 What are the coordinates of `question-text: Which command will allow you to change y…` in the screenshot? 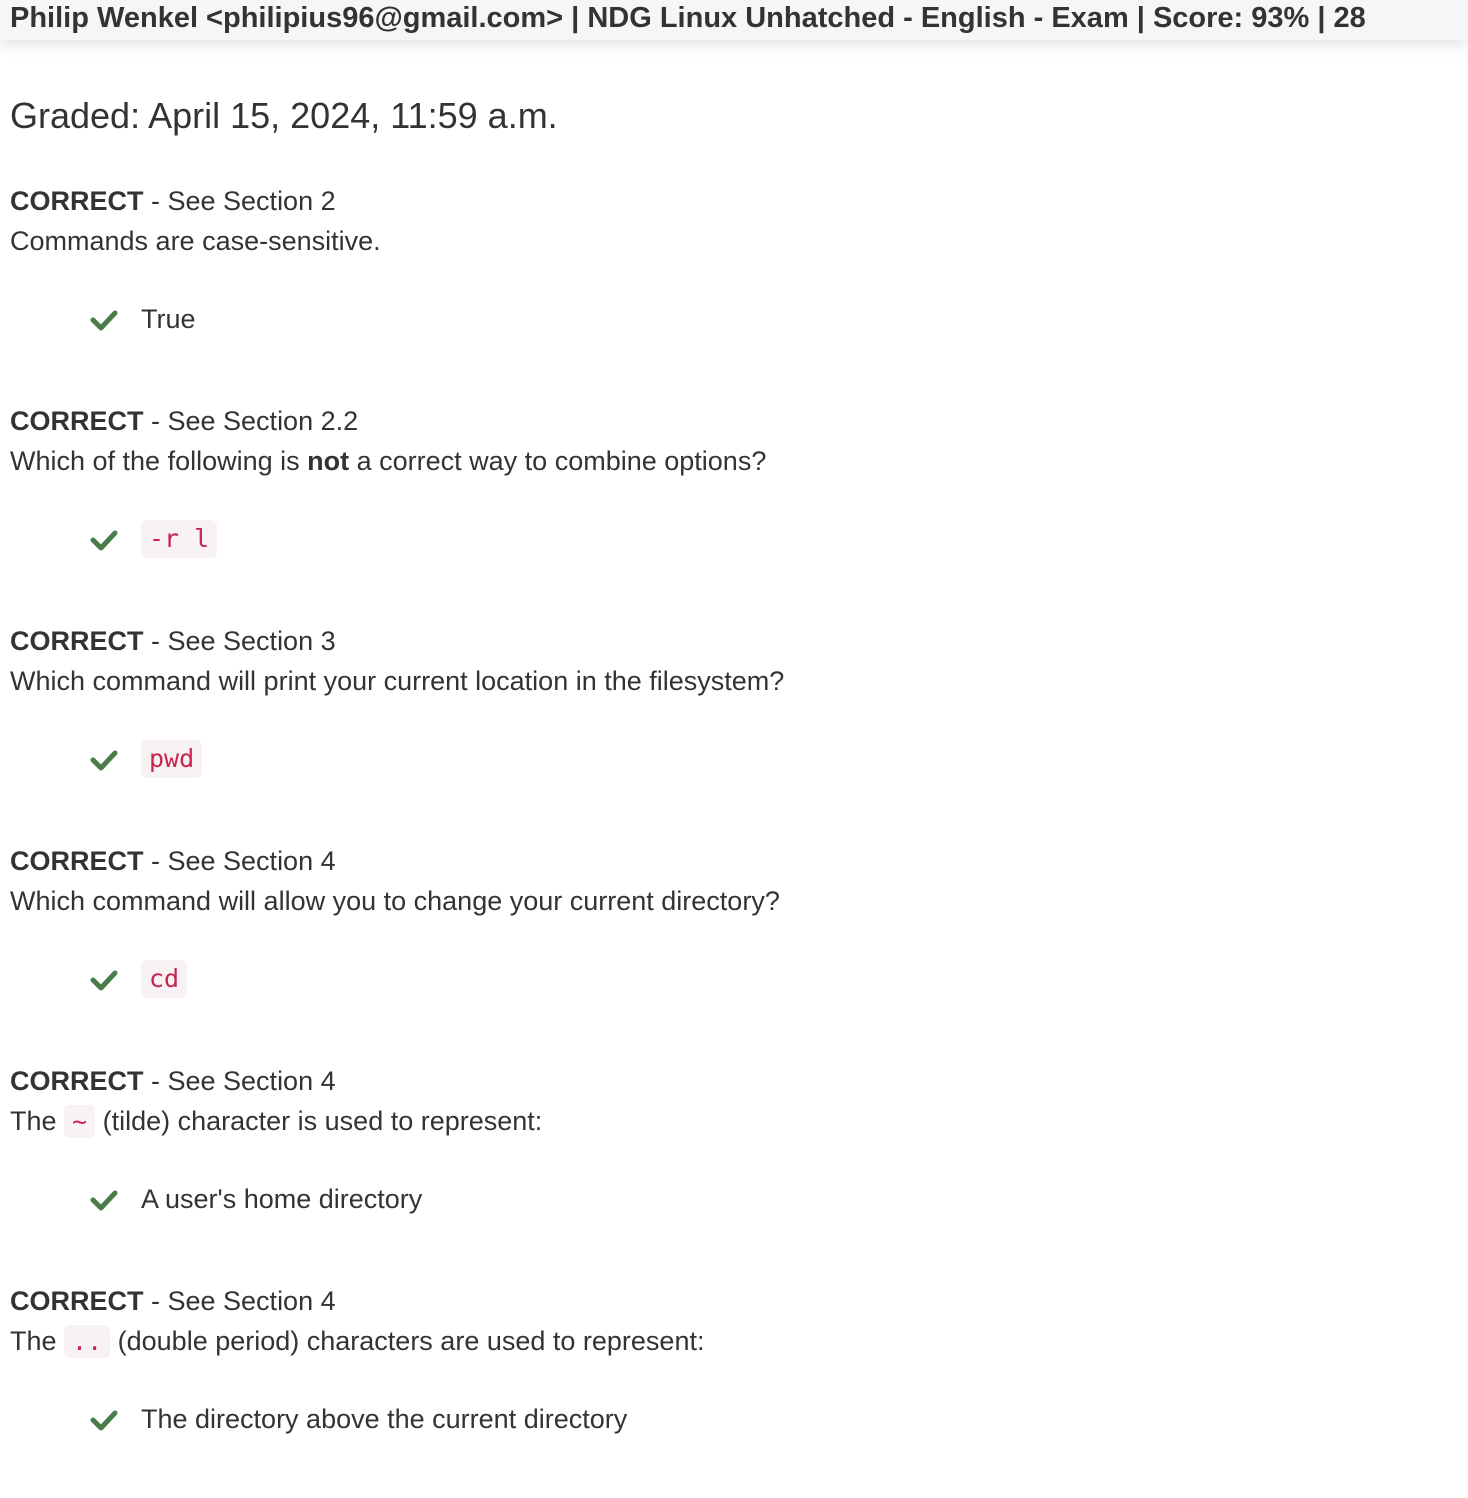 It's located at (395, 901).